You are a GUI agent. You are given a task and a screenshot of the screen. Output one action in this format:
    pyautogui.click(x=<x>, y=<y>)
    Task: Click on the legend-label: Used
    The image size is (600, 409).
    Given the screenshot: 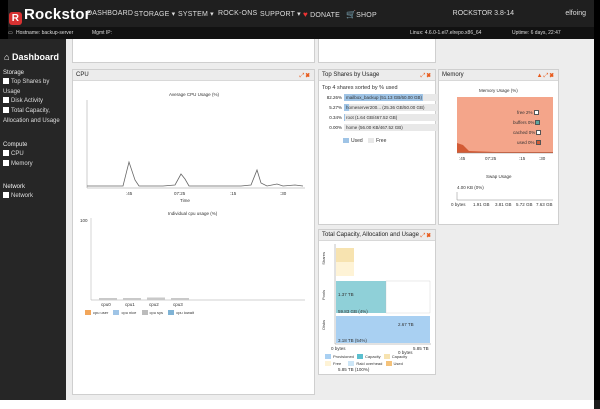 What is the action you would take?
    pyautogui.click(x=357, y=141)
    